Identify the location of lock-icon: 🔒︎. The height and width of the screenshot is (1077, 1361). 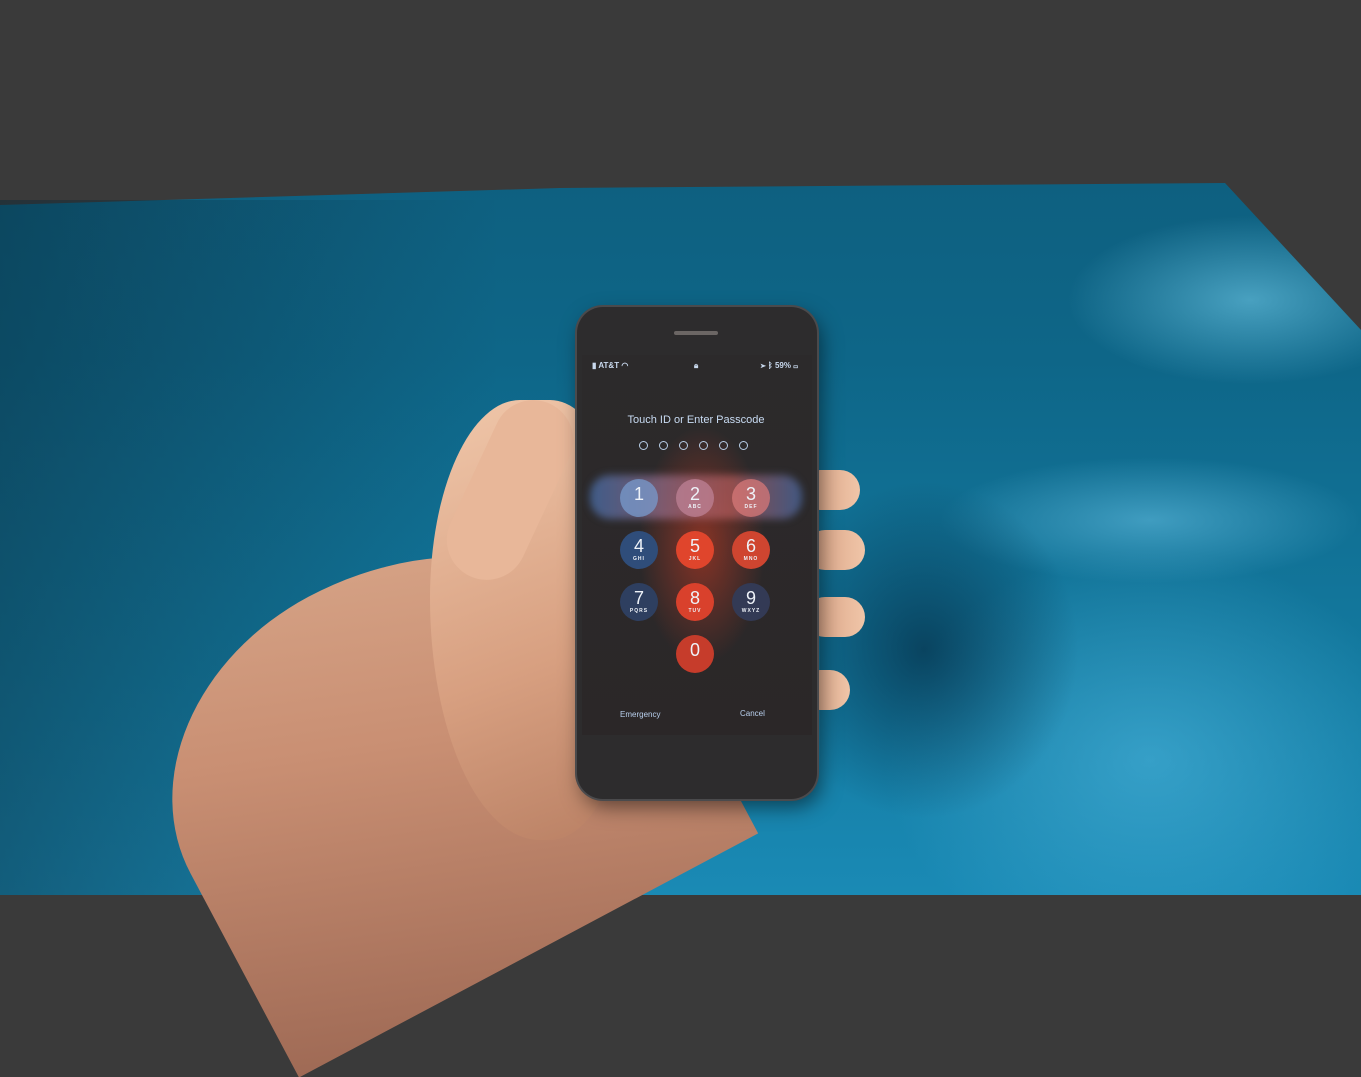
(696, 365).